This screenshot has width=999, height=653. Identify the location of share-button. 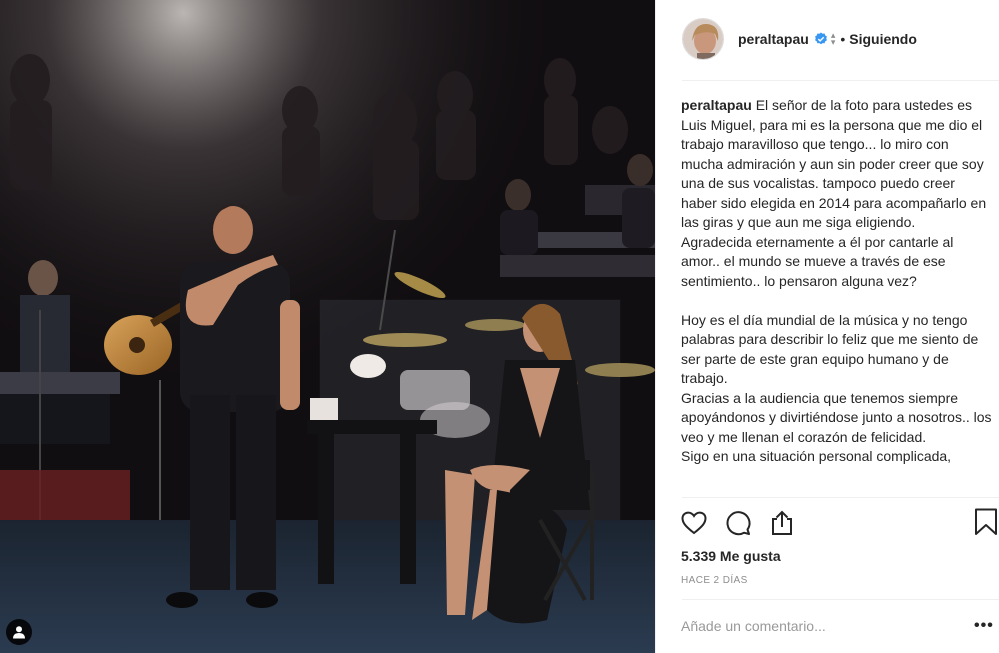
(782, 523).